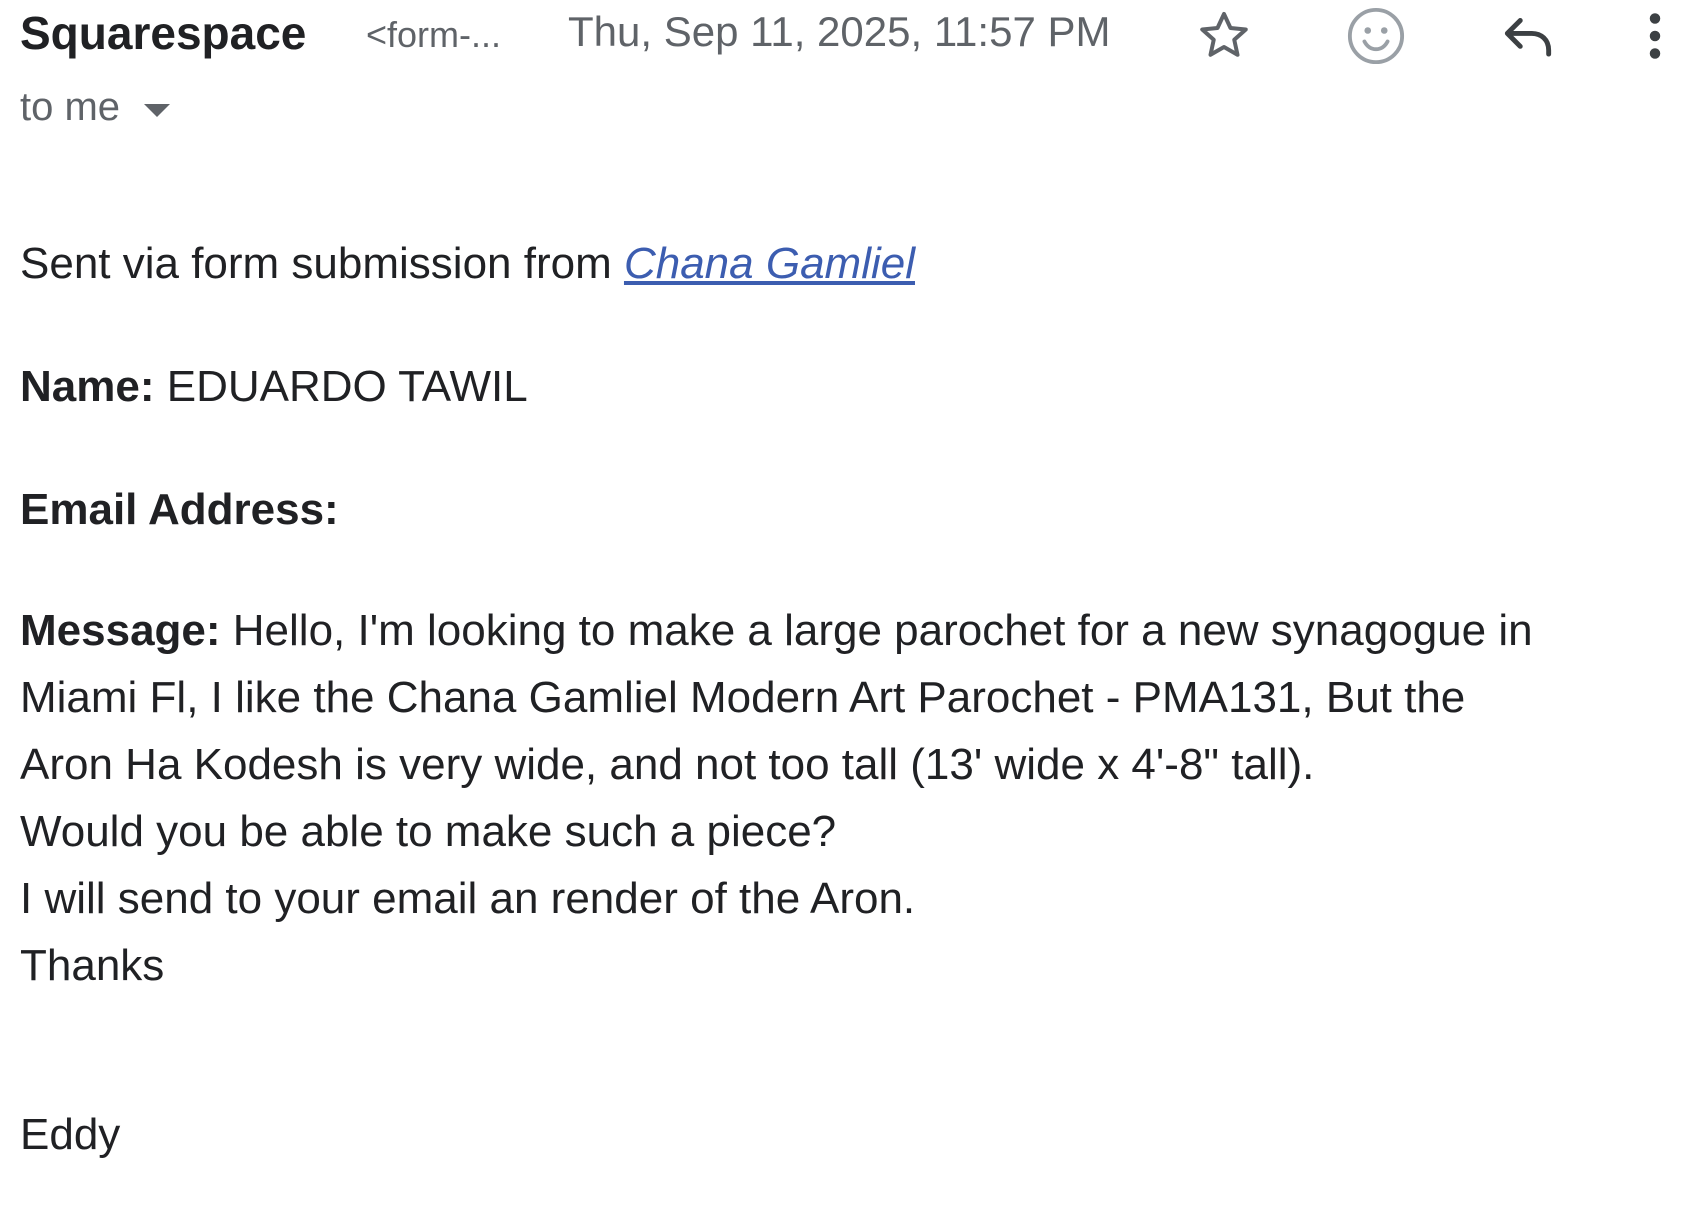 The width and height of the screenshot is (1701, 1212). I want to click on add-reaction-button, so click(1376, 36).